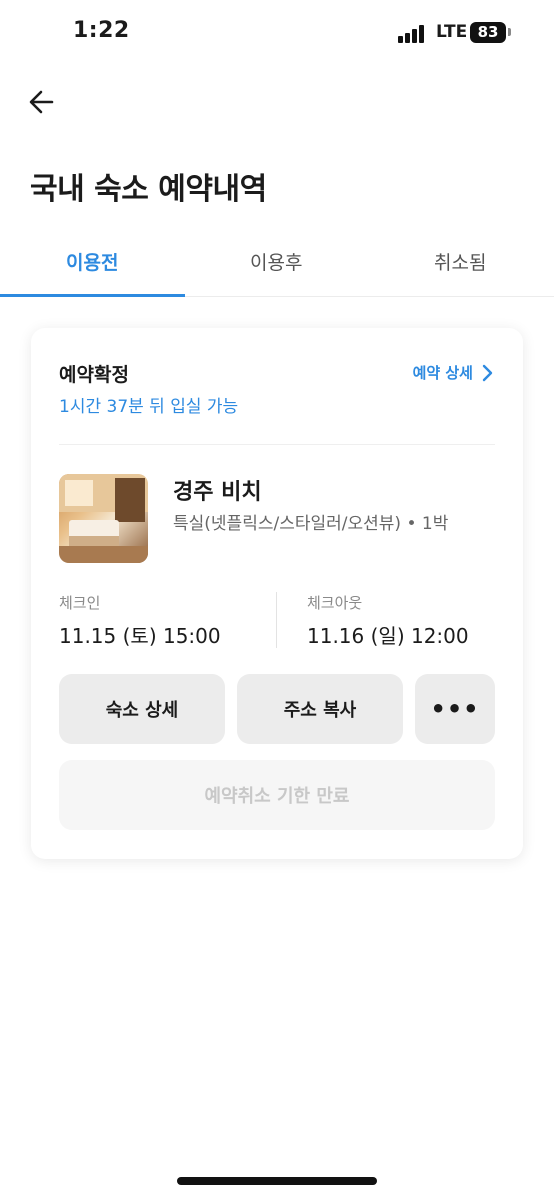 The height and width of the screenshot is (1200, 554). What do you see at coordinates (103, 518) in the screenshot?
I see `hotel-room-image` at bounding box center [103, 518].